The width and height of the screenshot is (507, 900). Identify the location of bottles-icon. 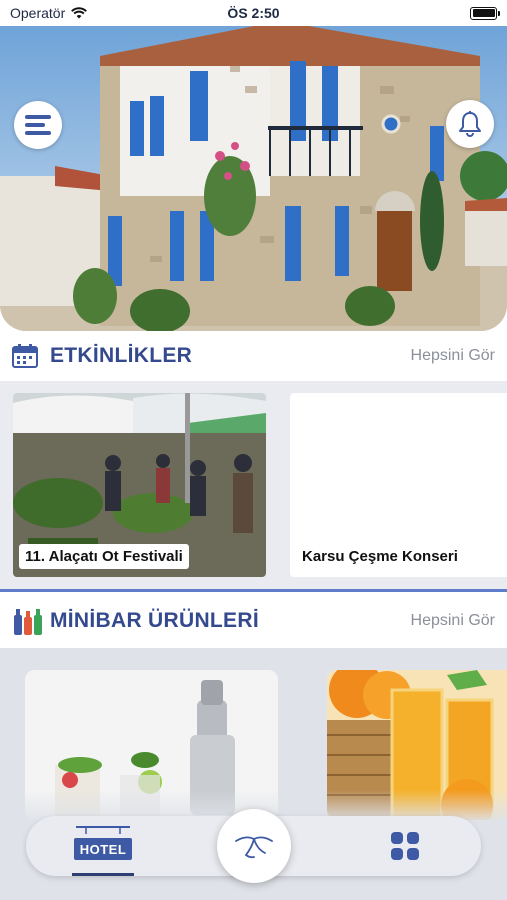
(28, 622).